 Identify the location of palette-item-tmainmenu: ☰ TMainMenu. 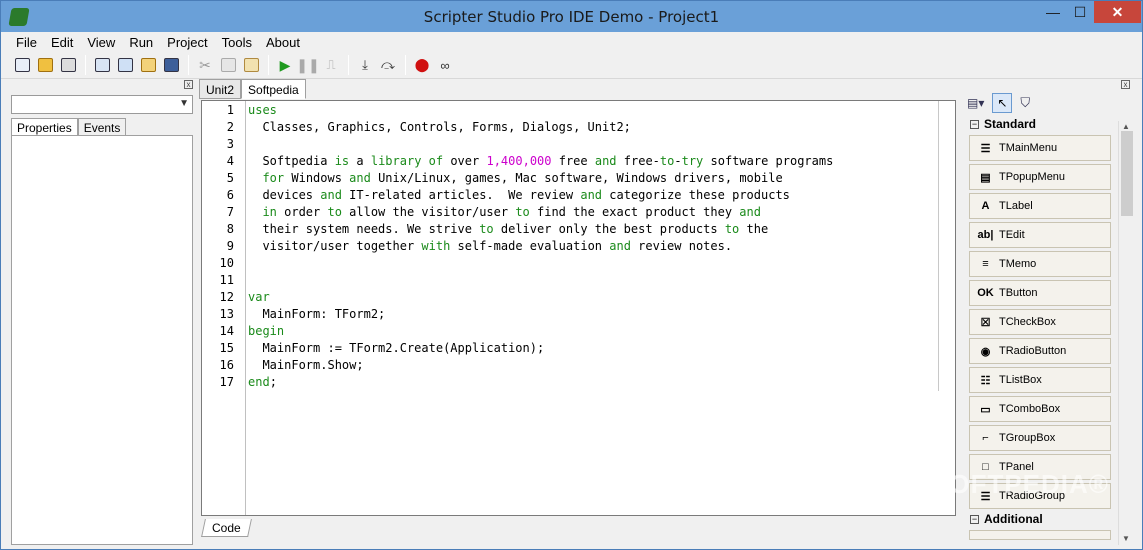
(1040, 148).